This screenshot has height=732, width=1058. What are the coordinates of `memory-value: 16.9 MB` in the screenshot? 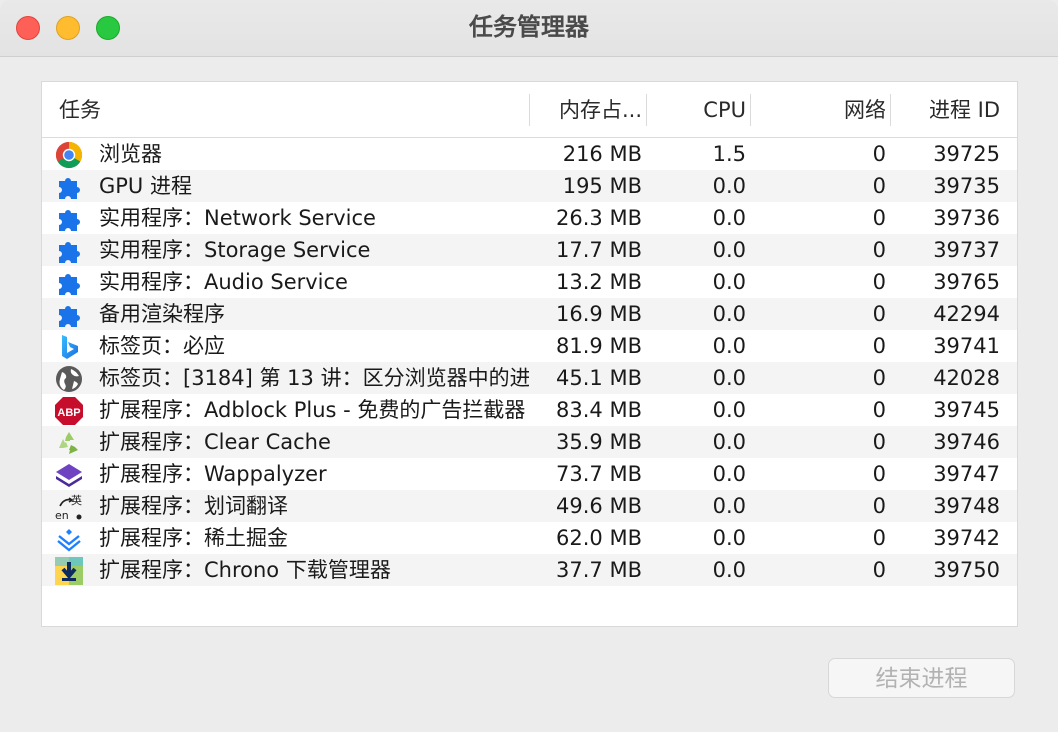 It's located at (599, 314).